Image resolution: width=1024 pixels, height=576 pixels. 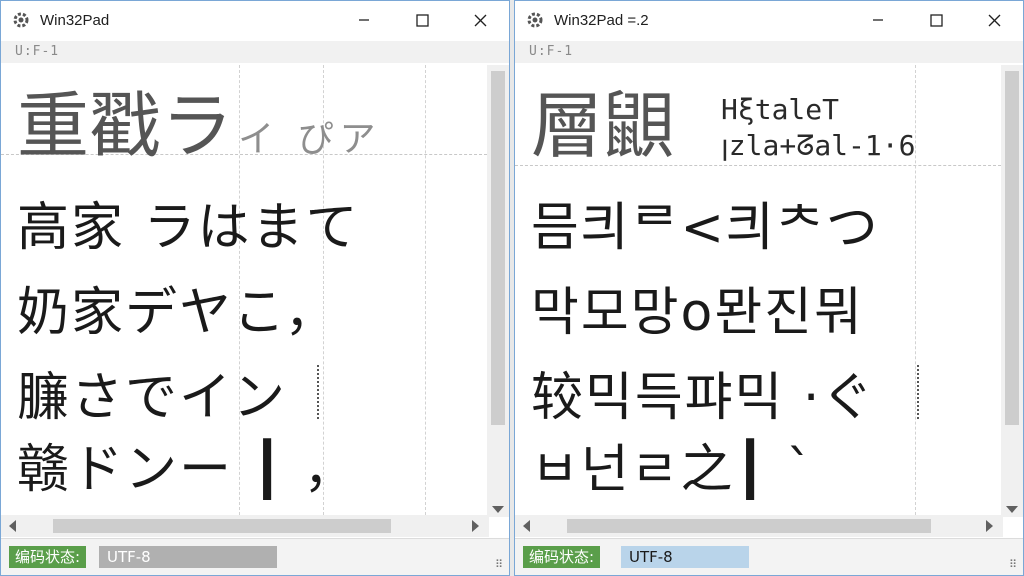 What do you see at coordinates (125, 126) in the screenshot?
I see `large-text: 重戳ラ` at bounding box center [125, 126].